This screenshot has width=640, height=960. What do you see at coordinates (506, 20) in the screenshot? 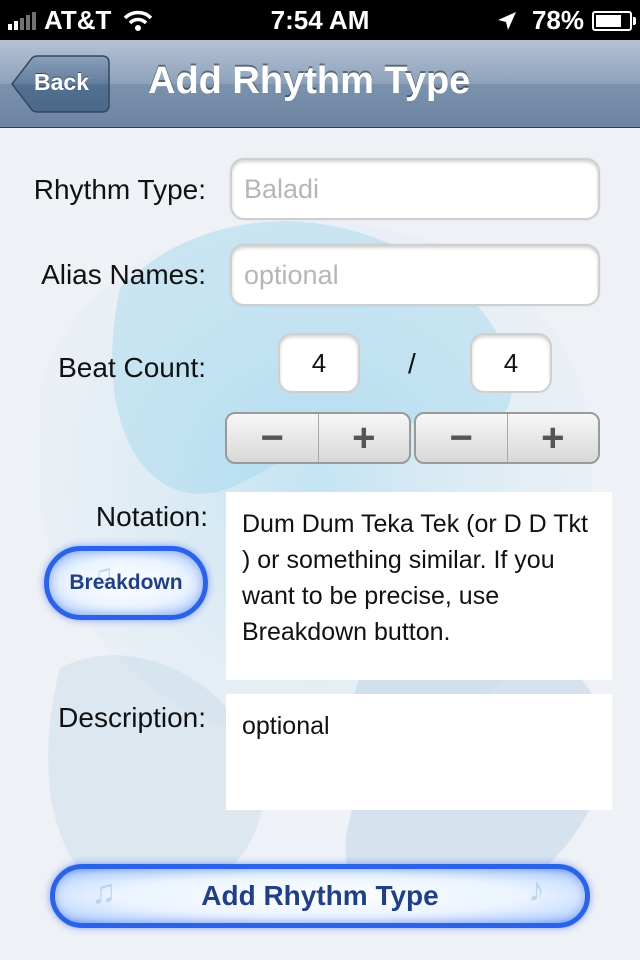
I see `location-arrow-icon` at bounding box center [506, 20].